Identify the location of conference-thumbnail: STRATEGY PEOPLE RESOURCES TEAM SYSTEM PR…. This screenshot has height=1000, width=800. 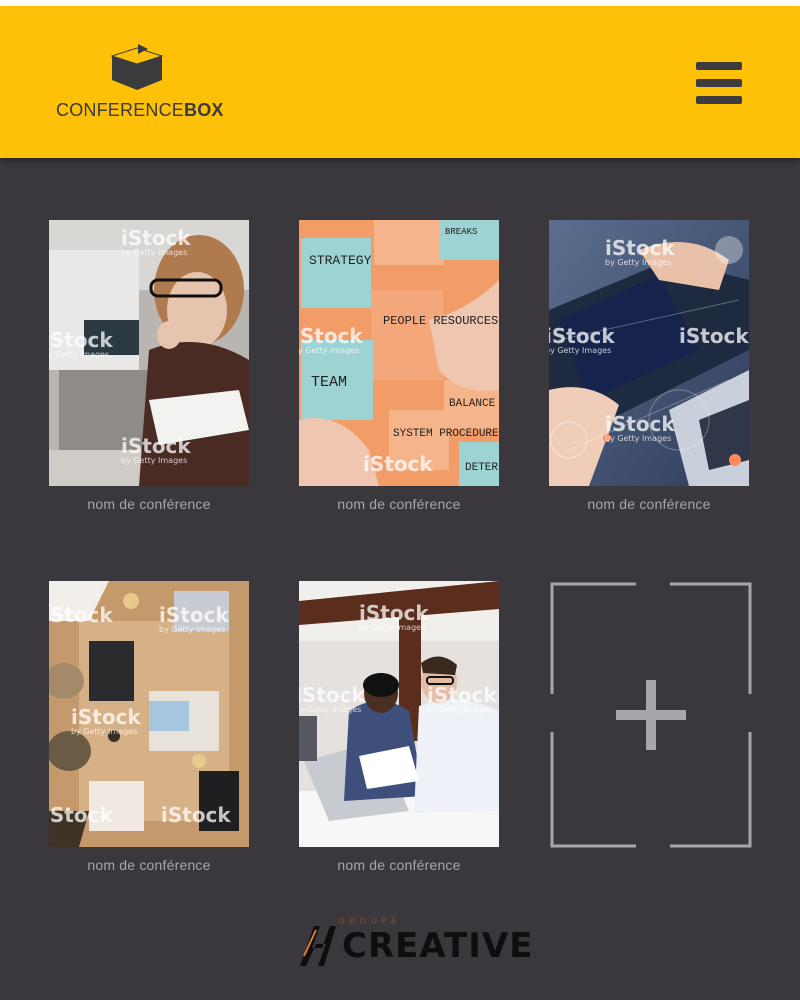
(399, 353).